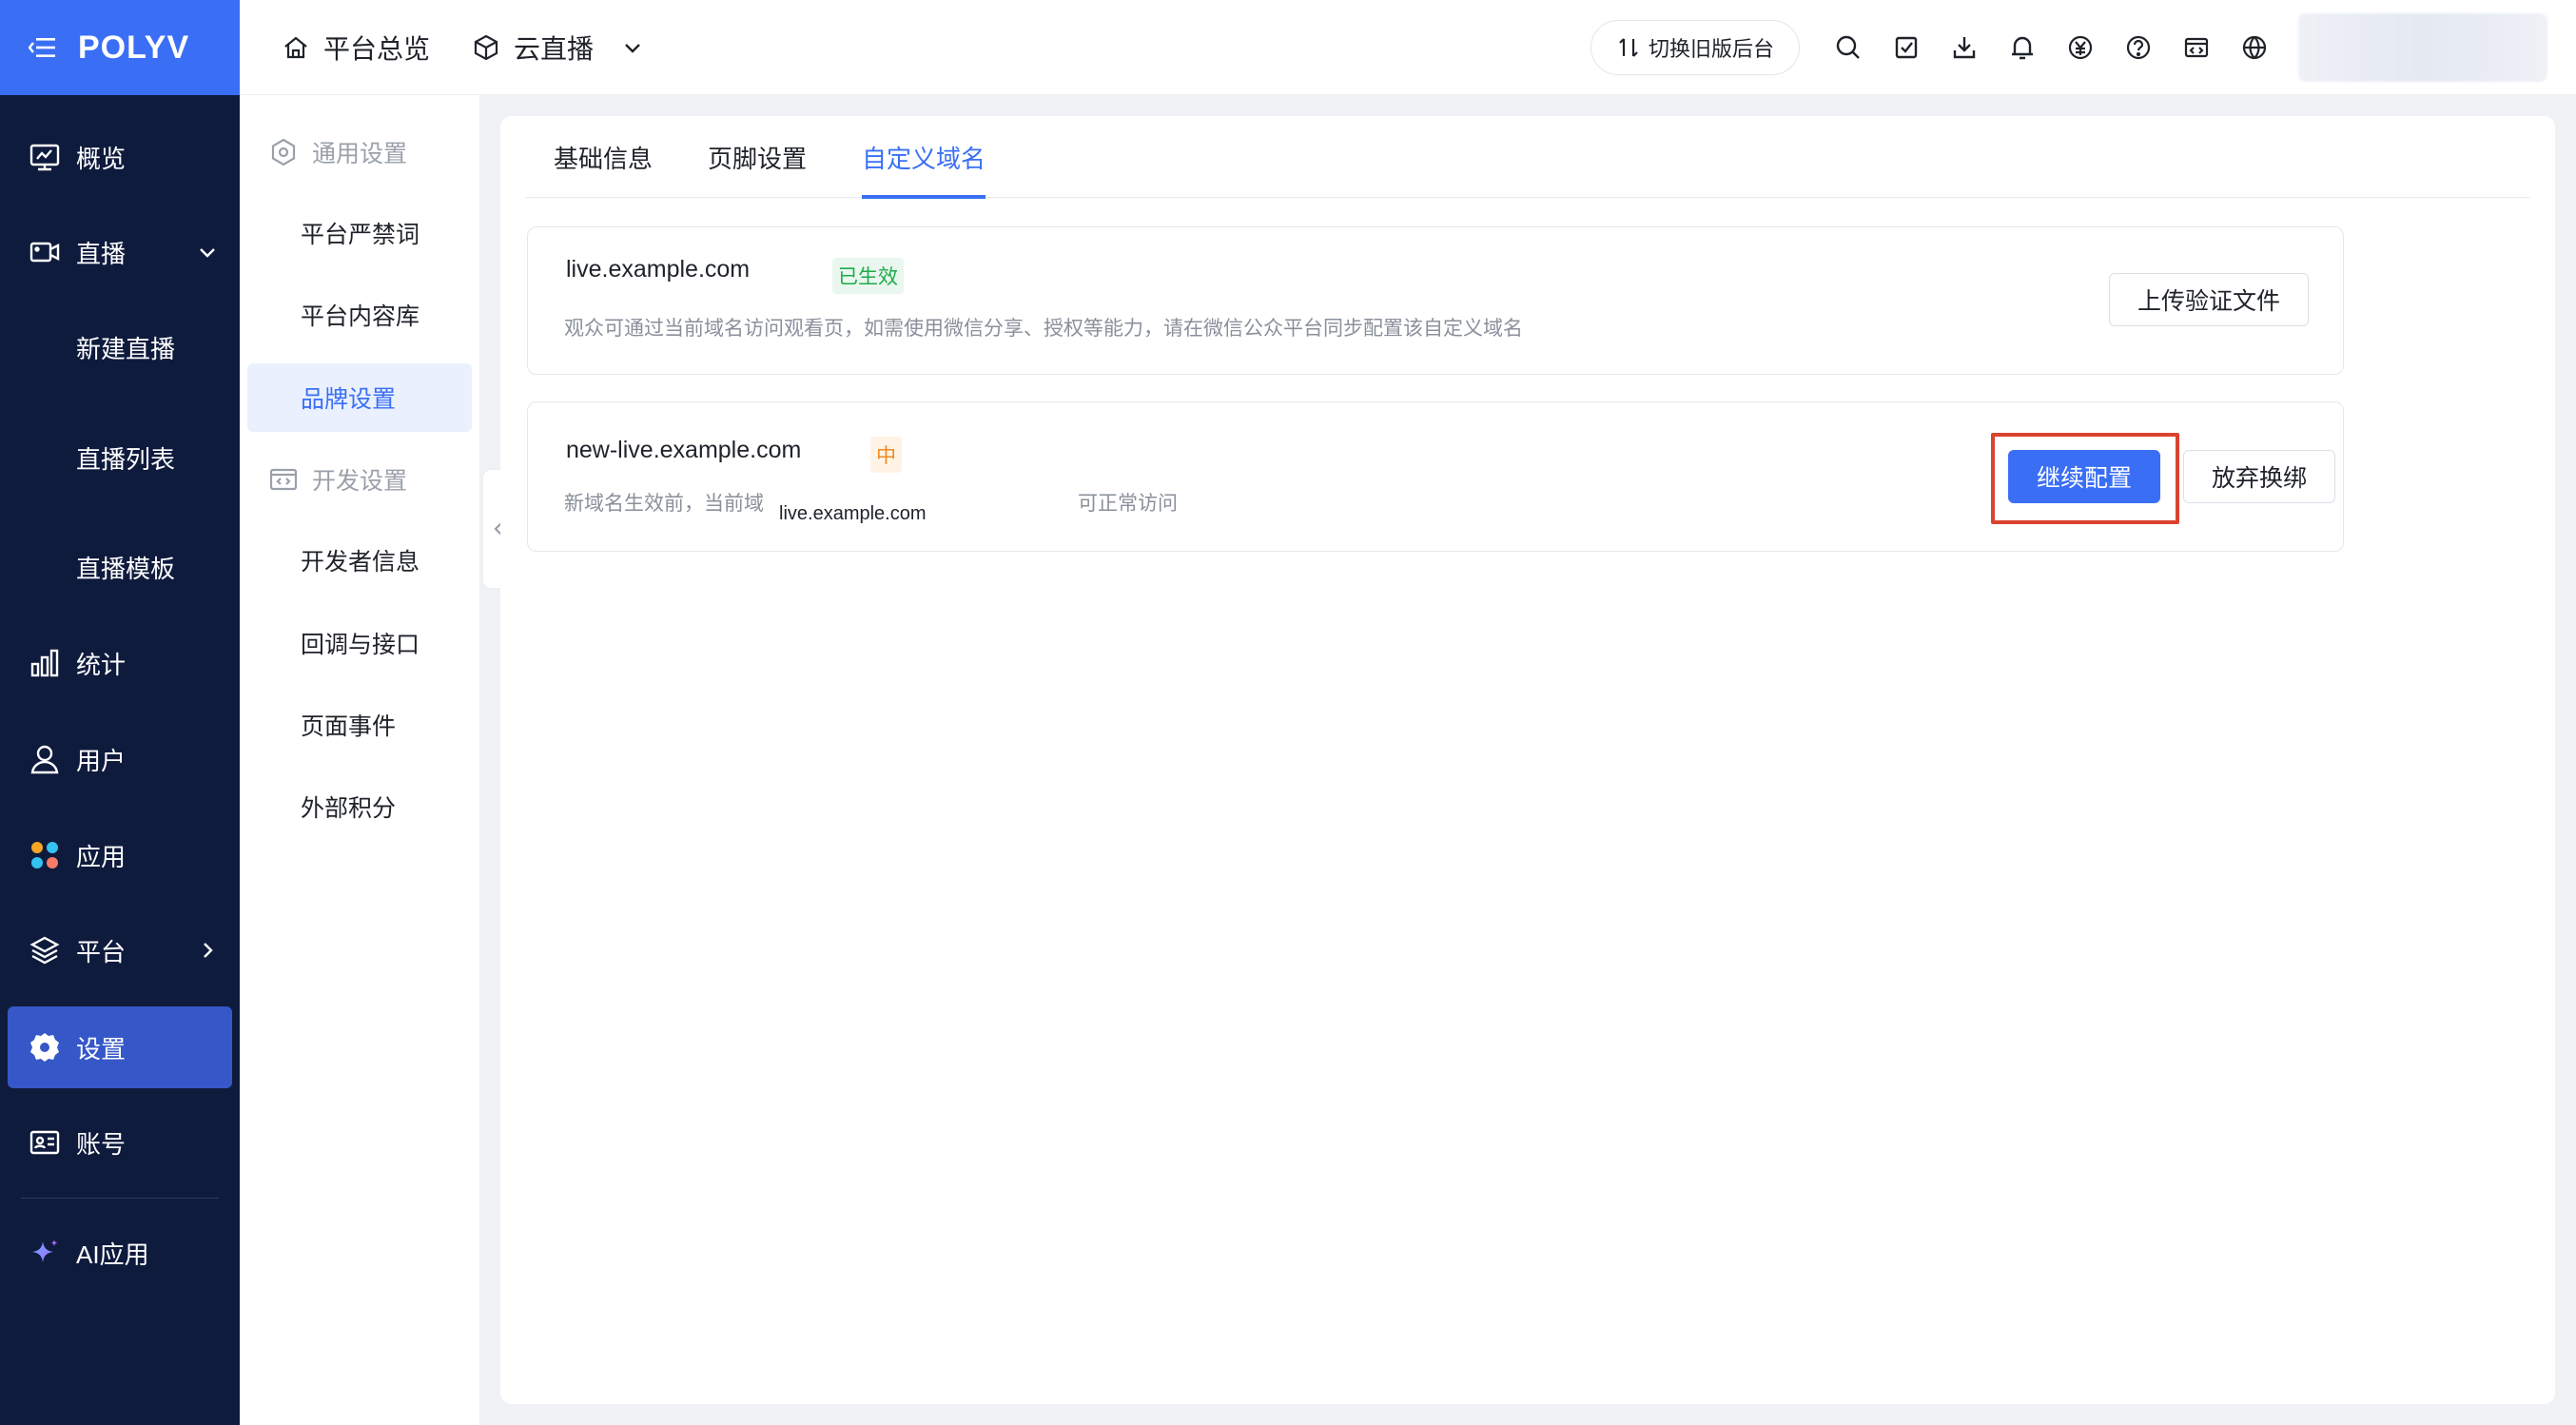 Image resolution: width=2576 pixels, height=1425 pixels. What do you see at coordinates (102, 856) in the screenshot?
I see `sidebar-item-label: 应用` at bounding box center [102, 856].